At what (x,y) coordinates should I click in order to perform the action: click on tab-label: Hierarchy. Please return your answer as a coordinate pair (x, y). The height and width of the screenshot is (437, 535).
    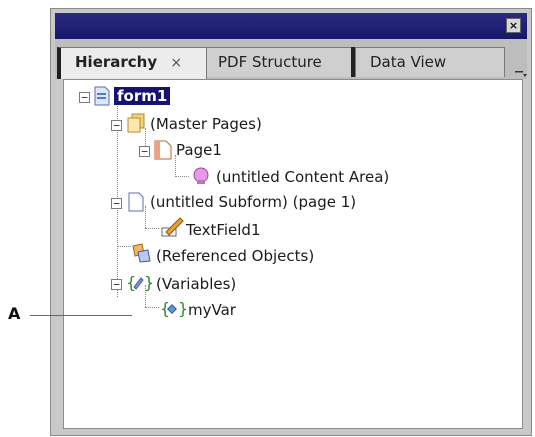
    Looking at the image, I should click on (116, 62).